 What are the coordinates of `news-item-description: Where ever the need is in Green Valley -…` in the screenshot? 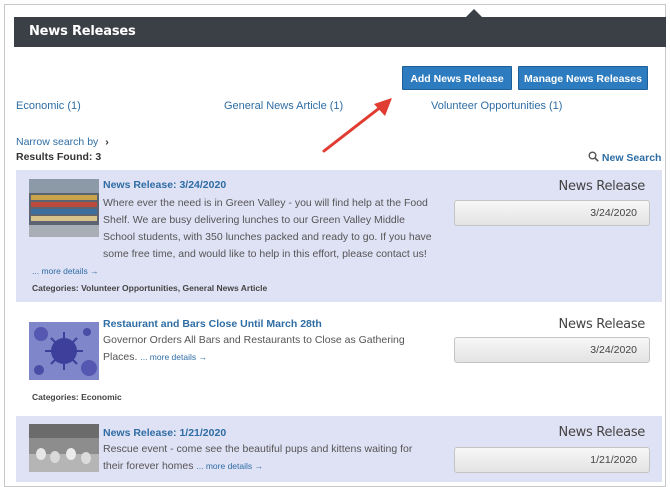 It's located at (267, 228).